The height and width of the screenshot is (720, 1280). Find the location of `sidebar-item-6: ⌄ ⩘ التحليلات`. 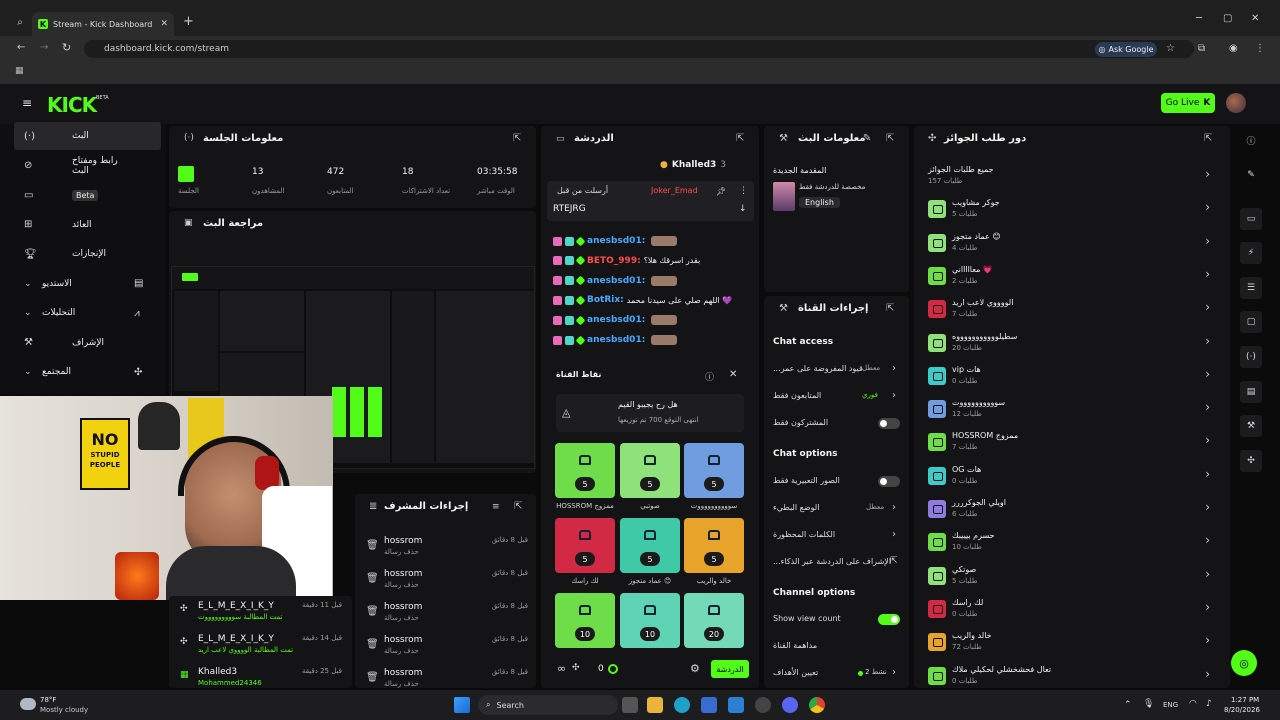

sidebar-item-6: ⌄ ⩘ التحليلات is located at coordinates (87, 313).